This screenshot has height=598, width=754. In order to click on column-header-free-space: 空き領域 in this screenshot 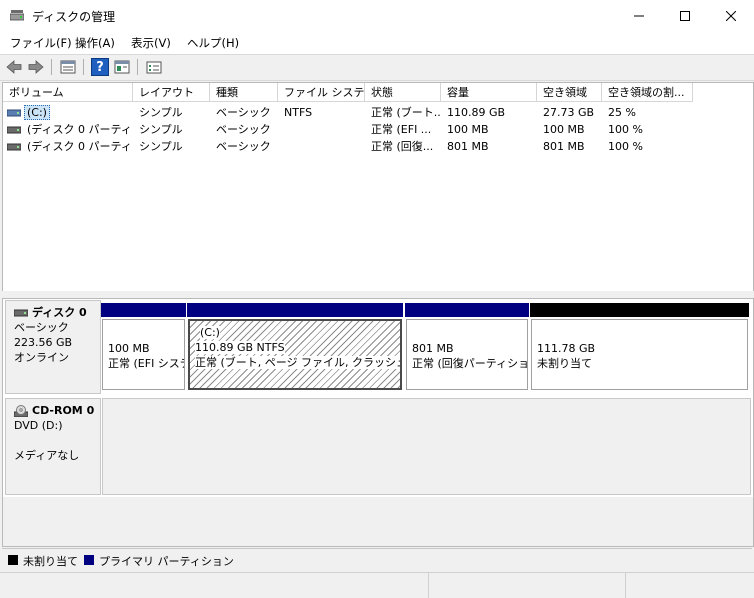, I will do `click(569, 92)`.